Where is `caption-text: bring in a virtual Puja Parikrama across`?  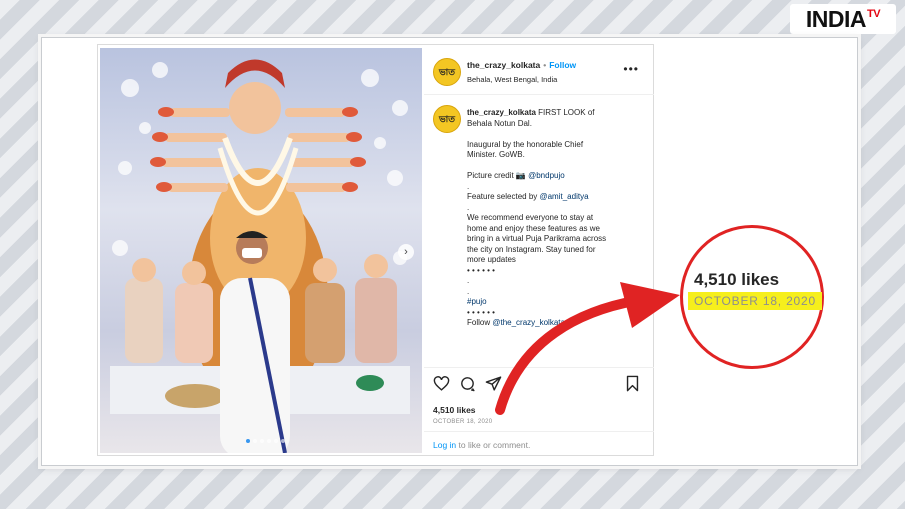
caption-text: bring in a virtual Puja Parikrama across is located at coordinates (537, 238).